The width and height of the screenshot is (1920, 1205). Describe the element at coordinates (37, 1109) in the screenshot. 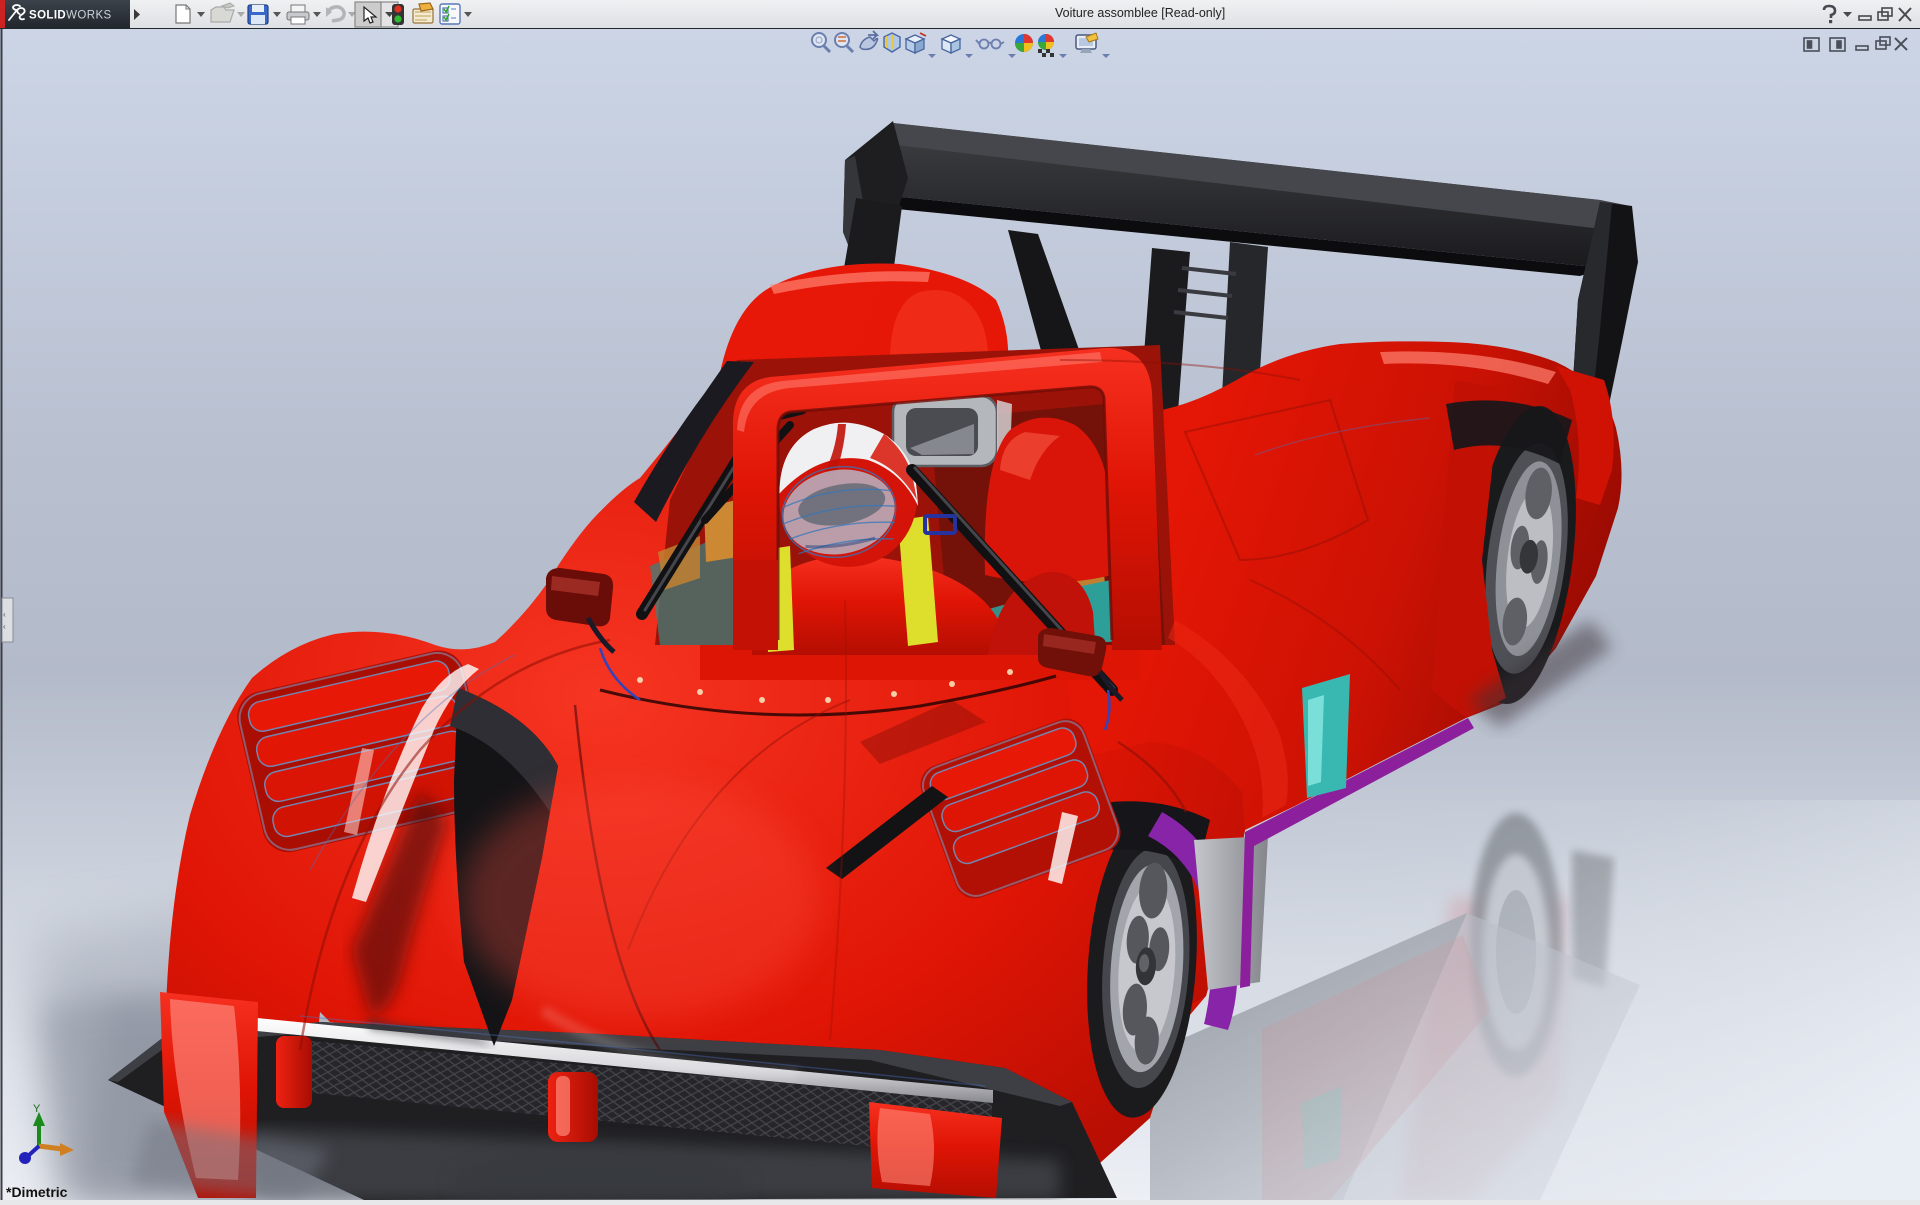

I see `svg-text: Y` at that location.